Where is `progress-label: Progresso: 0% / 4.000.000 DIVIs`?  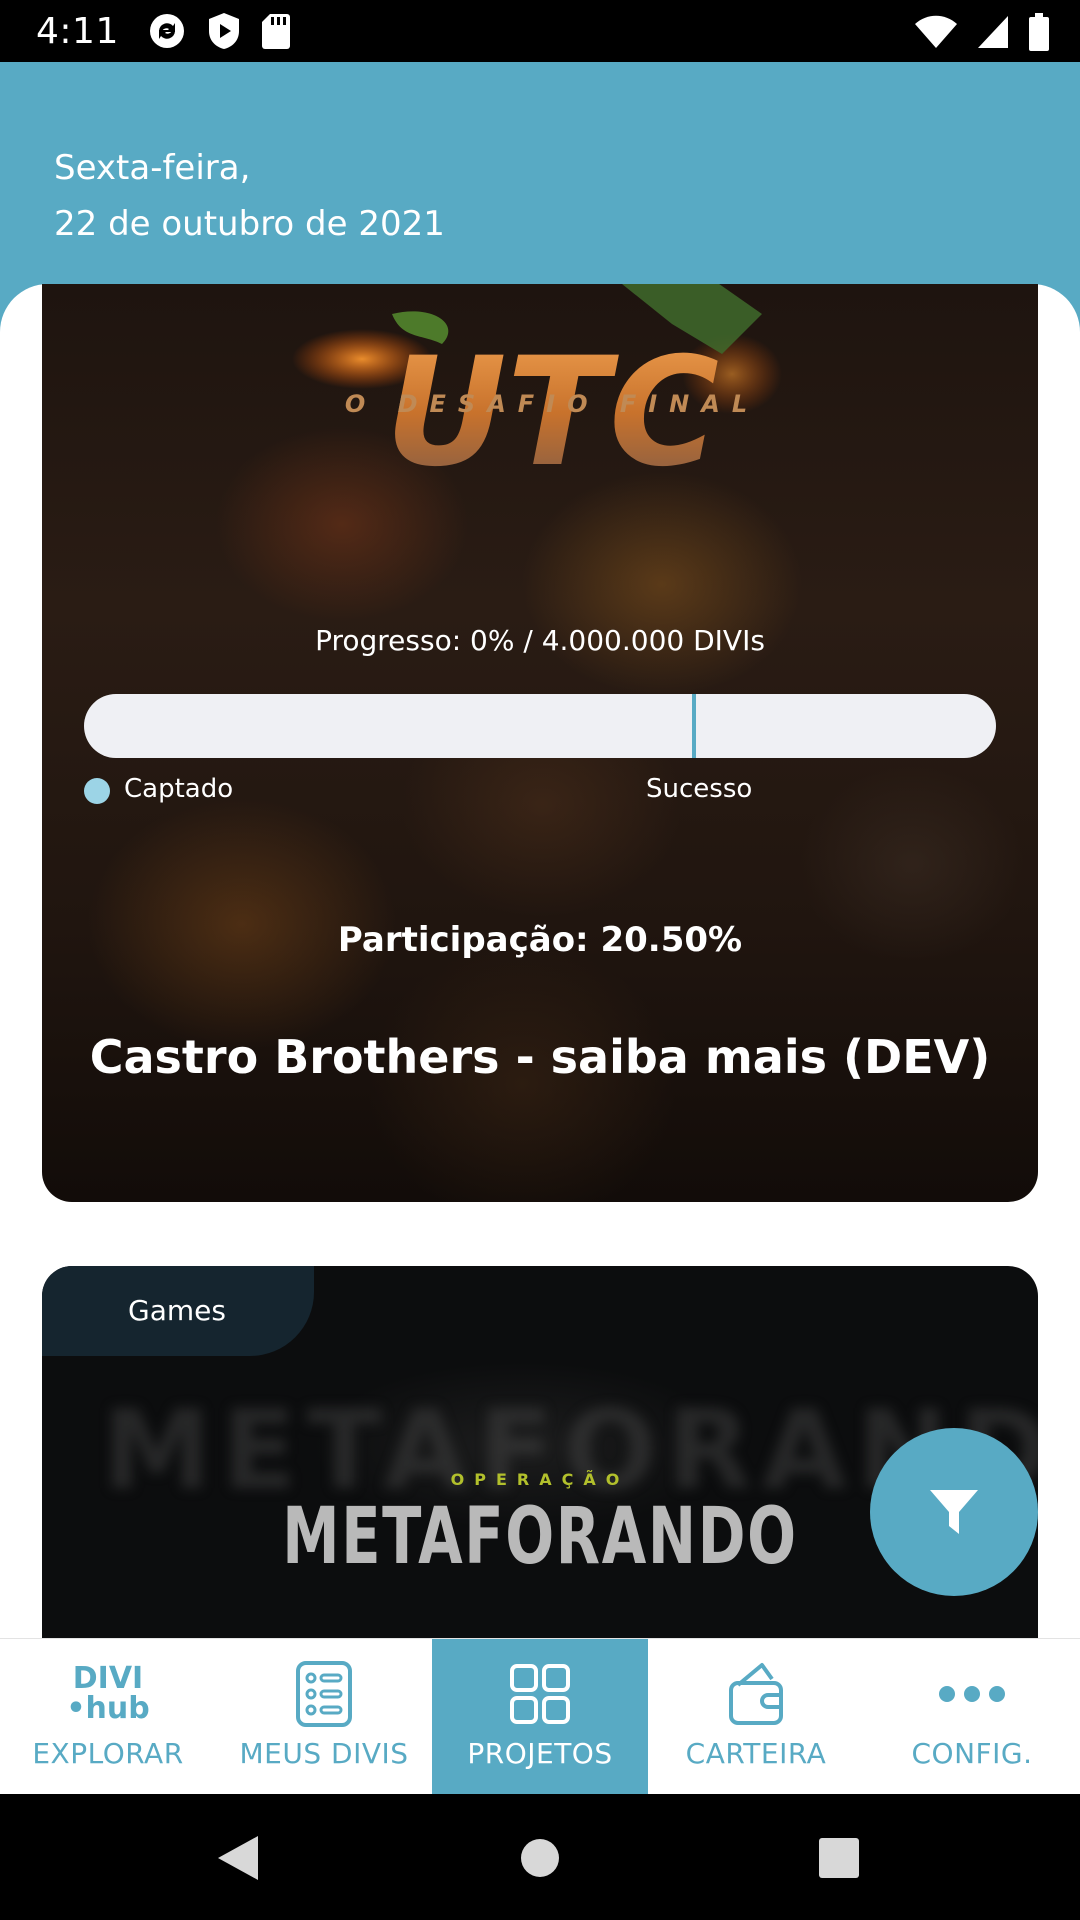 progress-label: Progresso: 0% / 4.000.000 DIVIs is located at coordinates (540, 640).